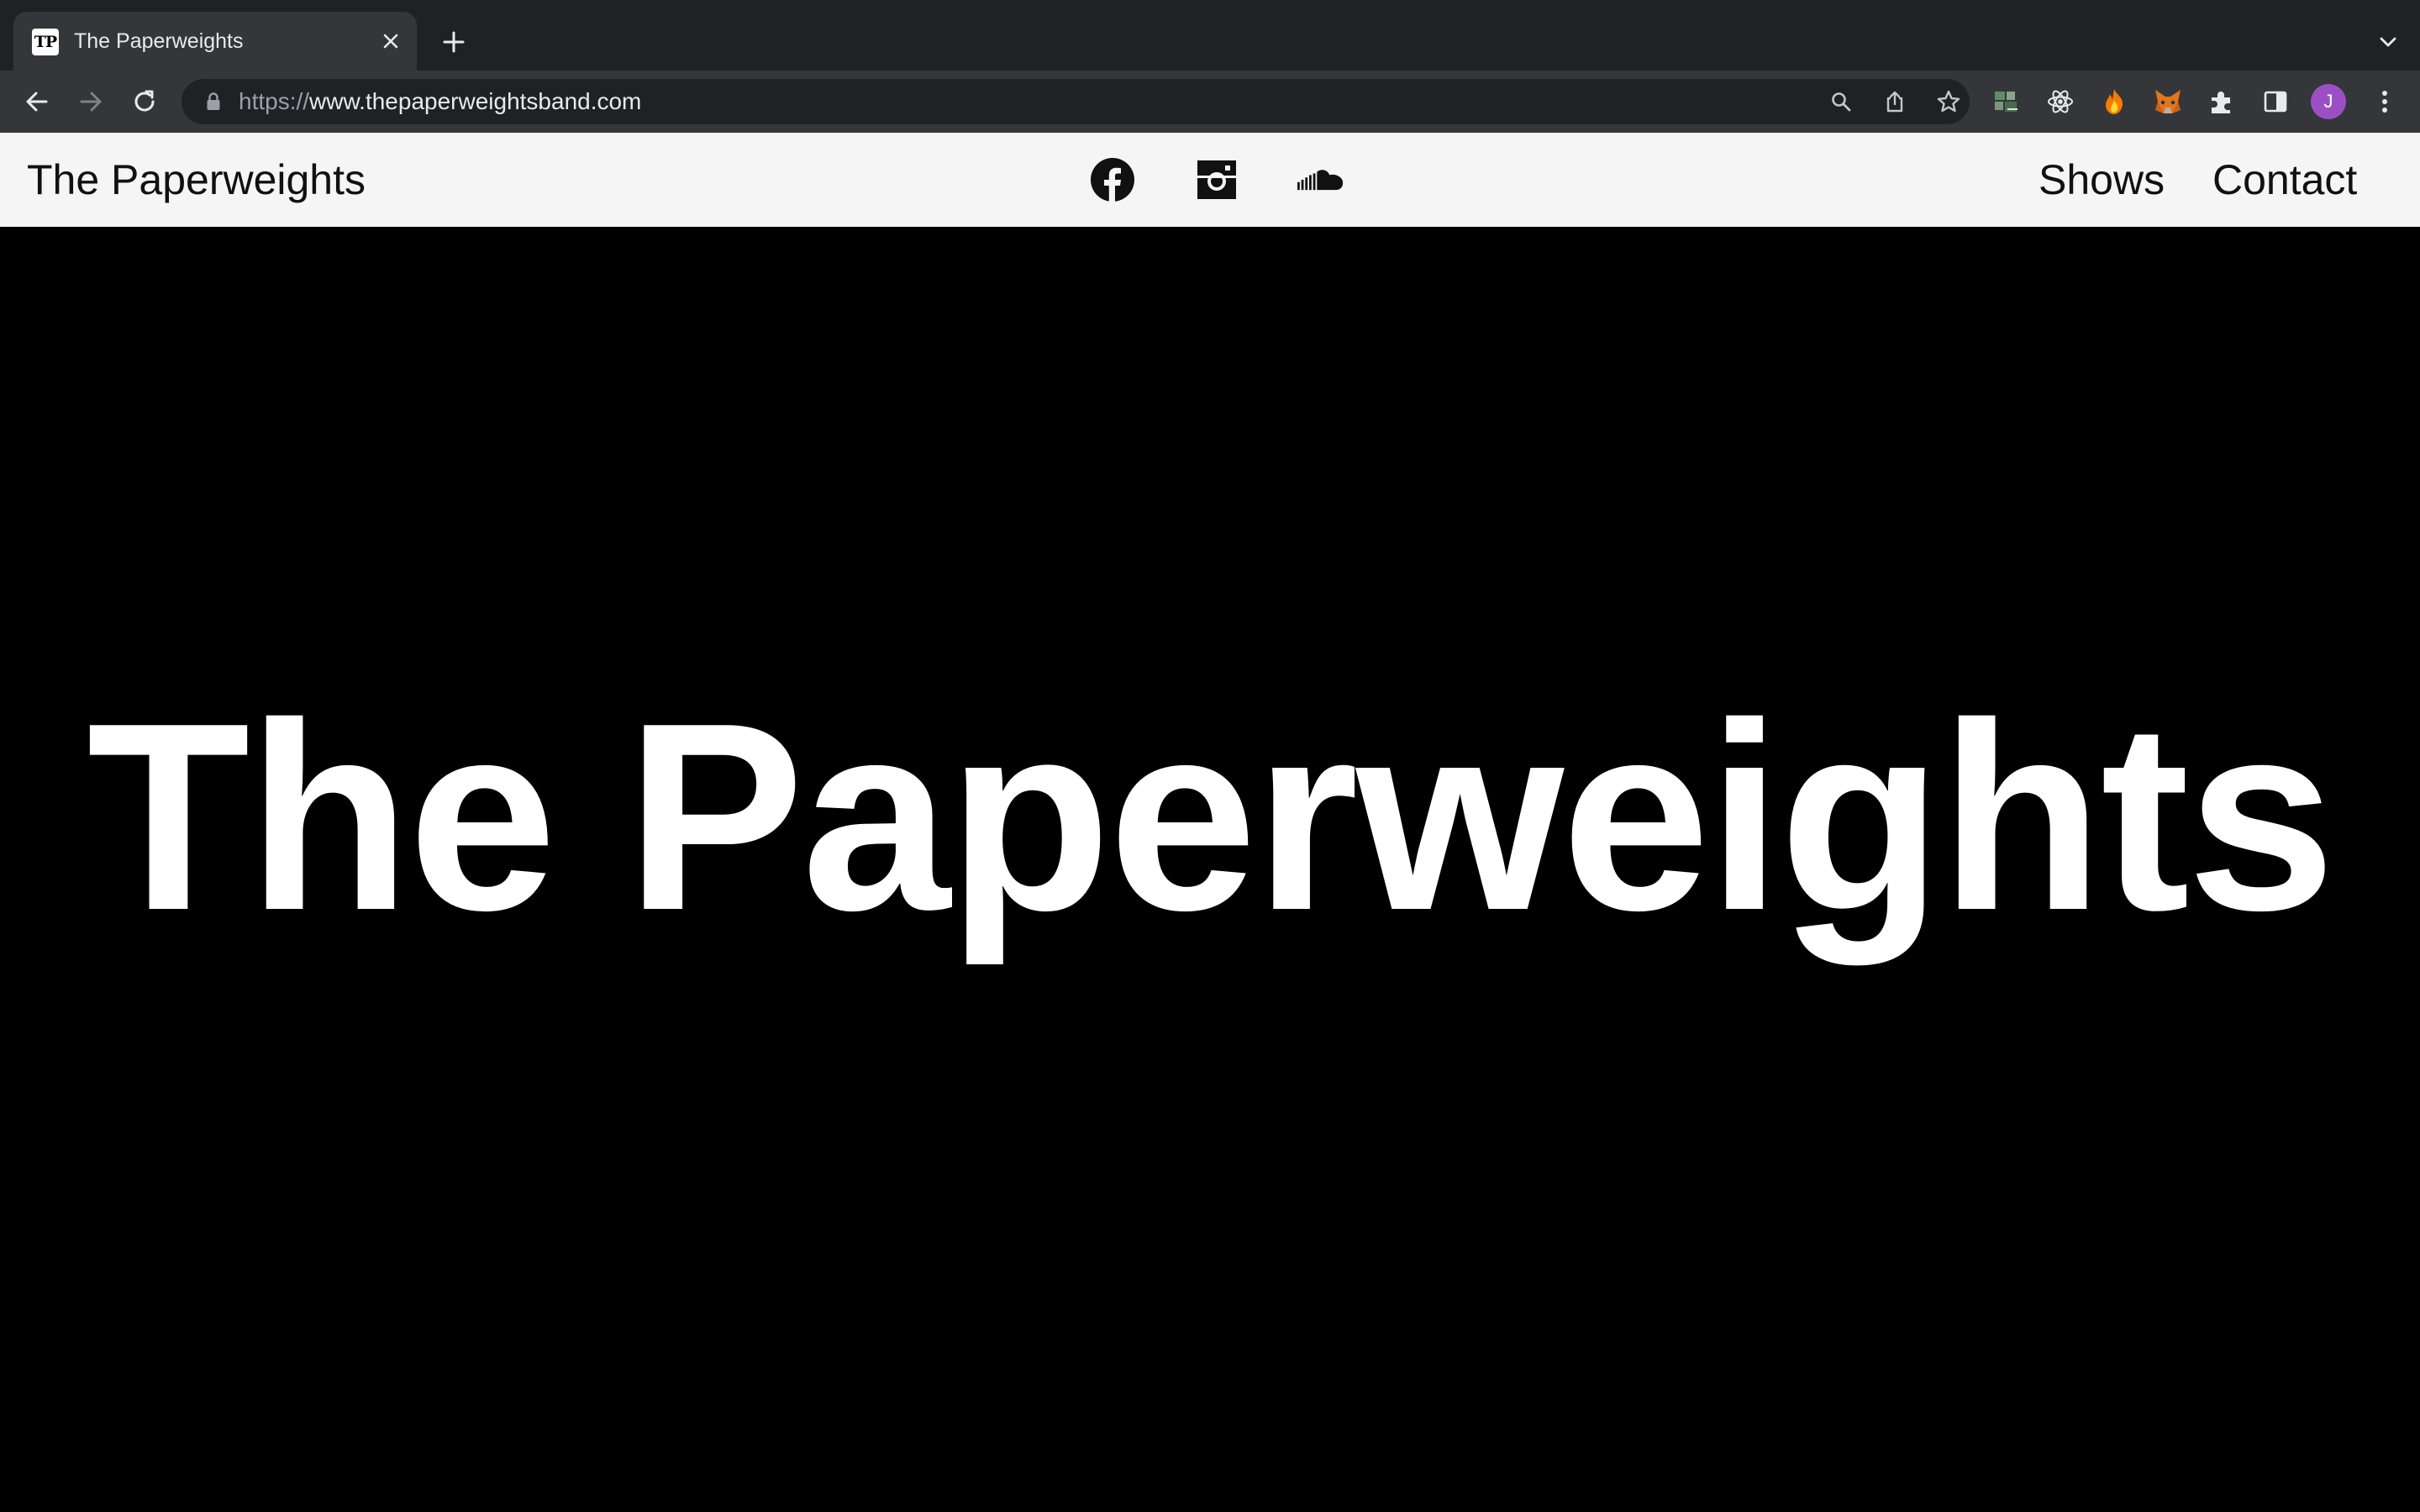  Describe the element at coordinates (2275, 101) in the screenshot. I see `side-panel-icon` at that location.